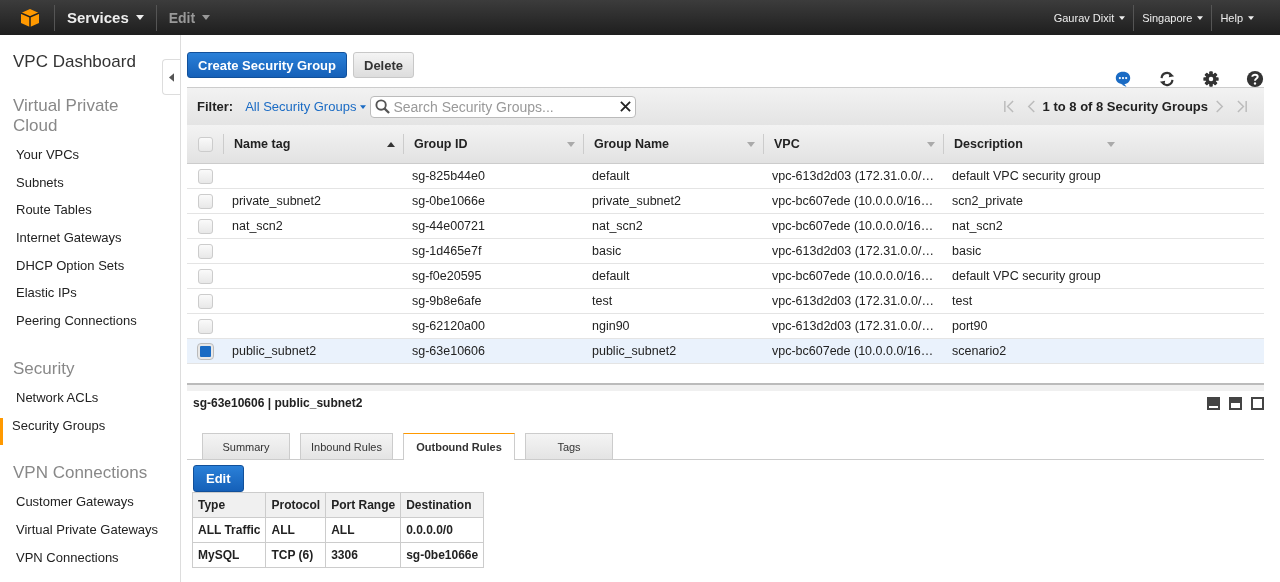 The image size is (1280, 582). Describe the element at coordinates (442, 505) in the screenshot. I see `column-header: Destination` at that location.